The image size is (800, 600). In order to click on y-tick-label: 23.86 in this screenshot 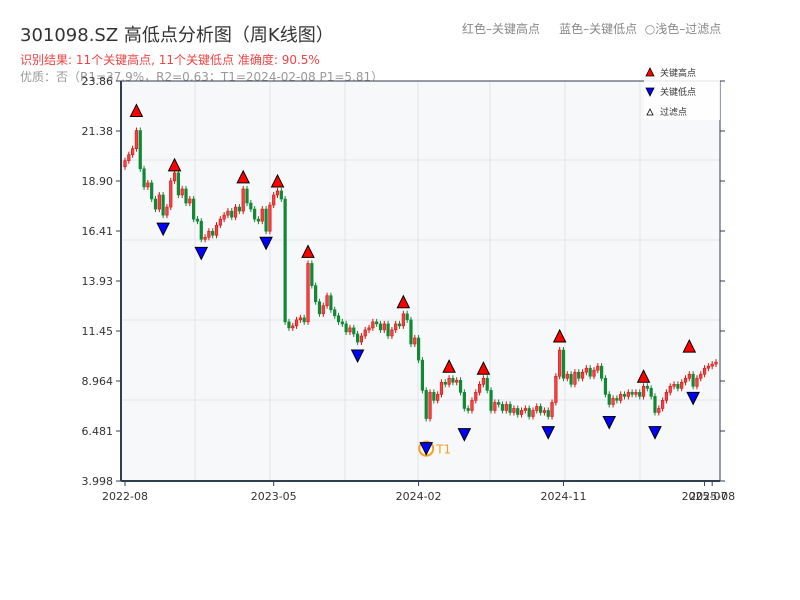, I will do `click(98, 81)`.